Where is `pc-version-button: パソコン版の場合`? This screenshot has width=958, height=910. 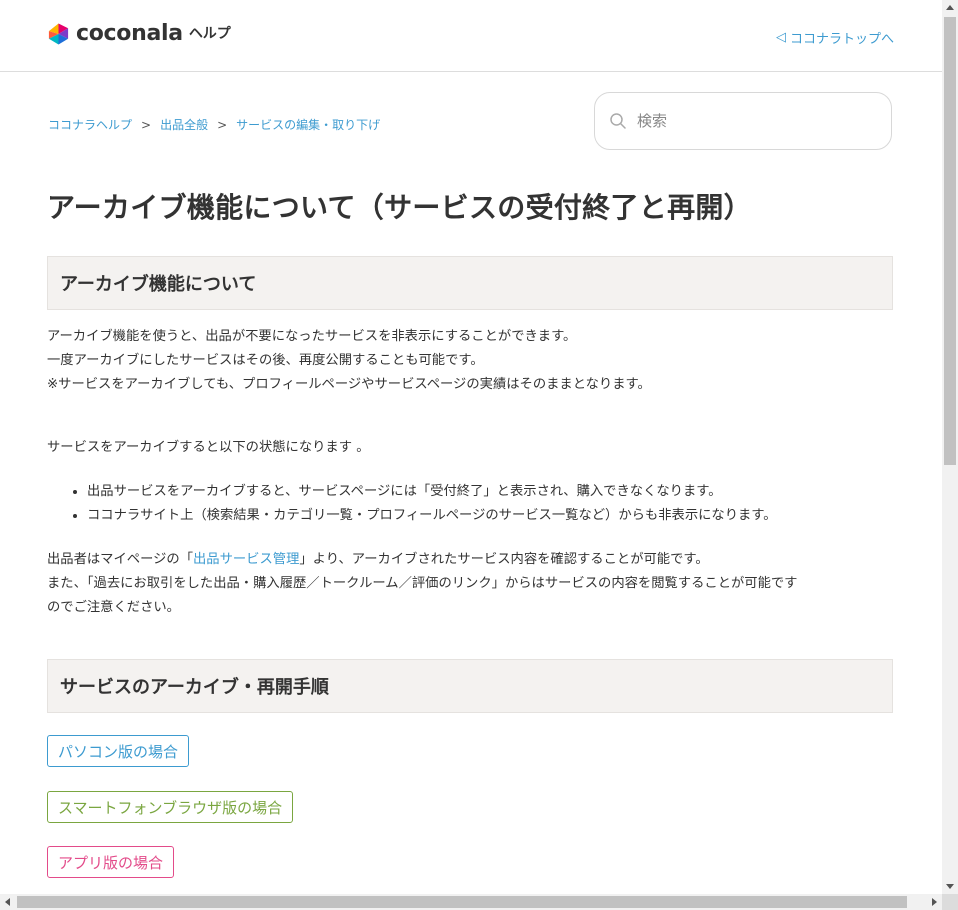 pc-version-button: パソコン版の場合 is located at coordinates (118, 751).